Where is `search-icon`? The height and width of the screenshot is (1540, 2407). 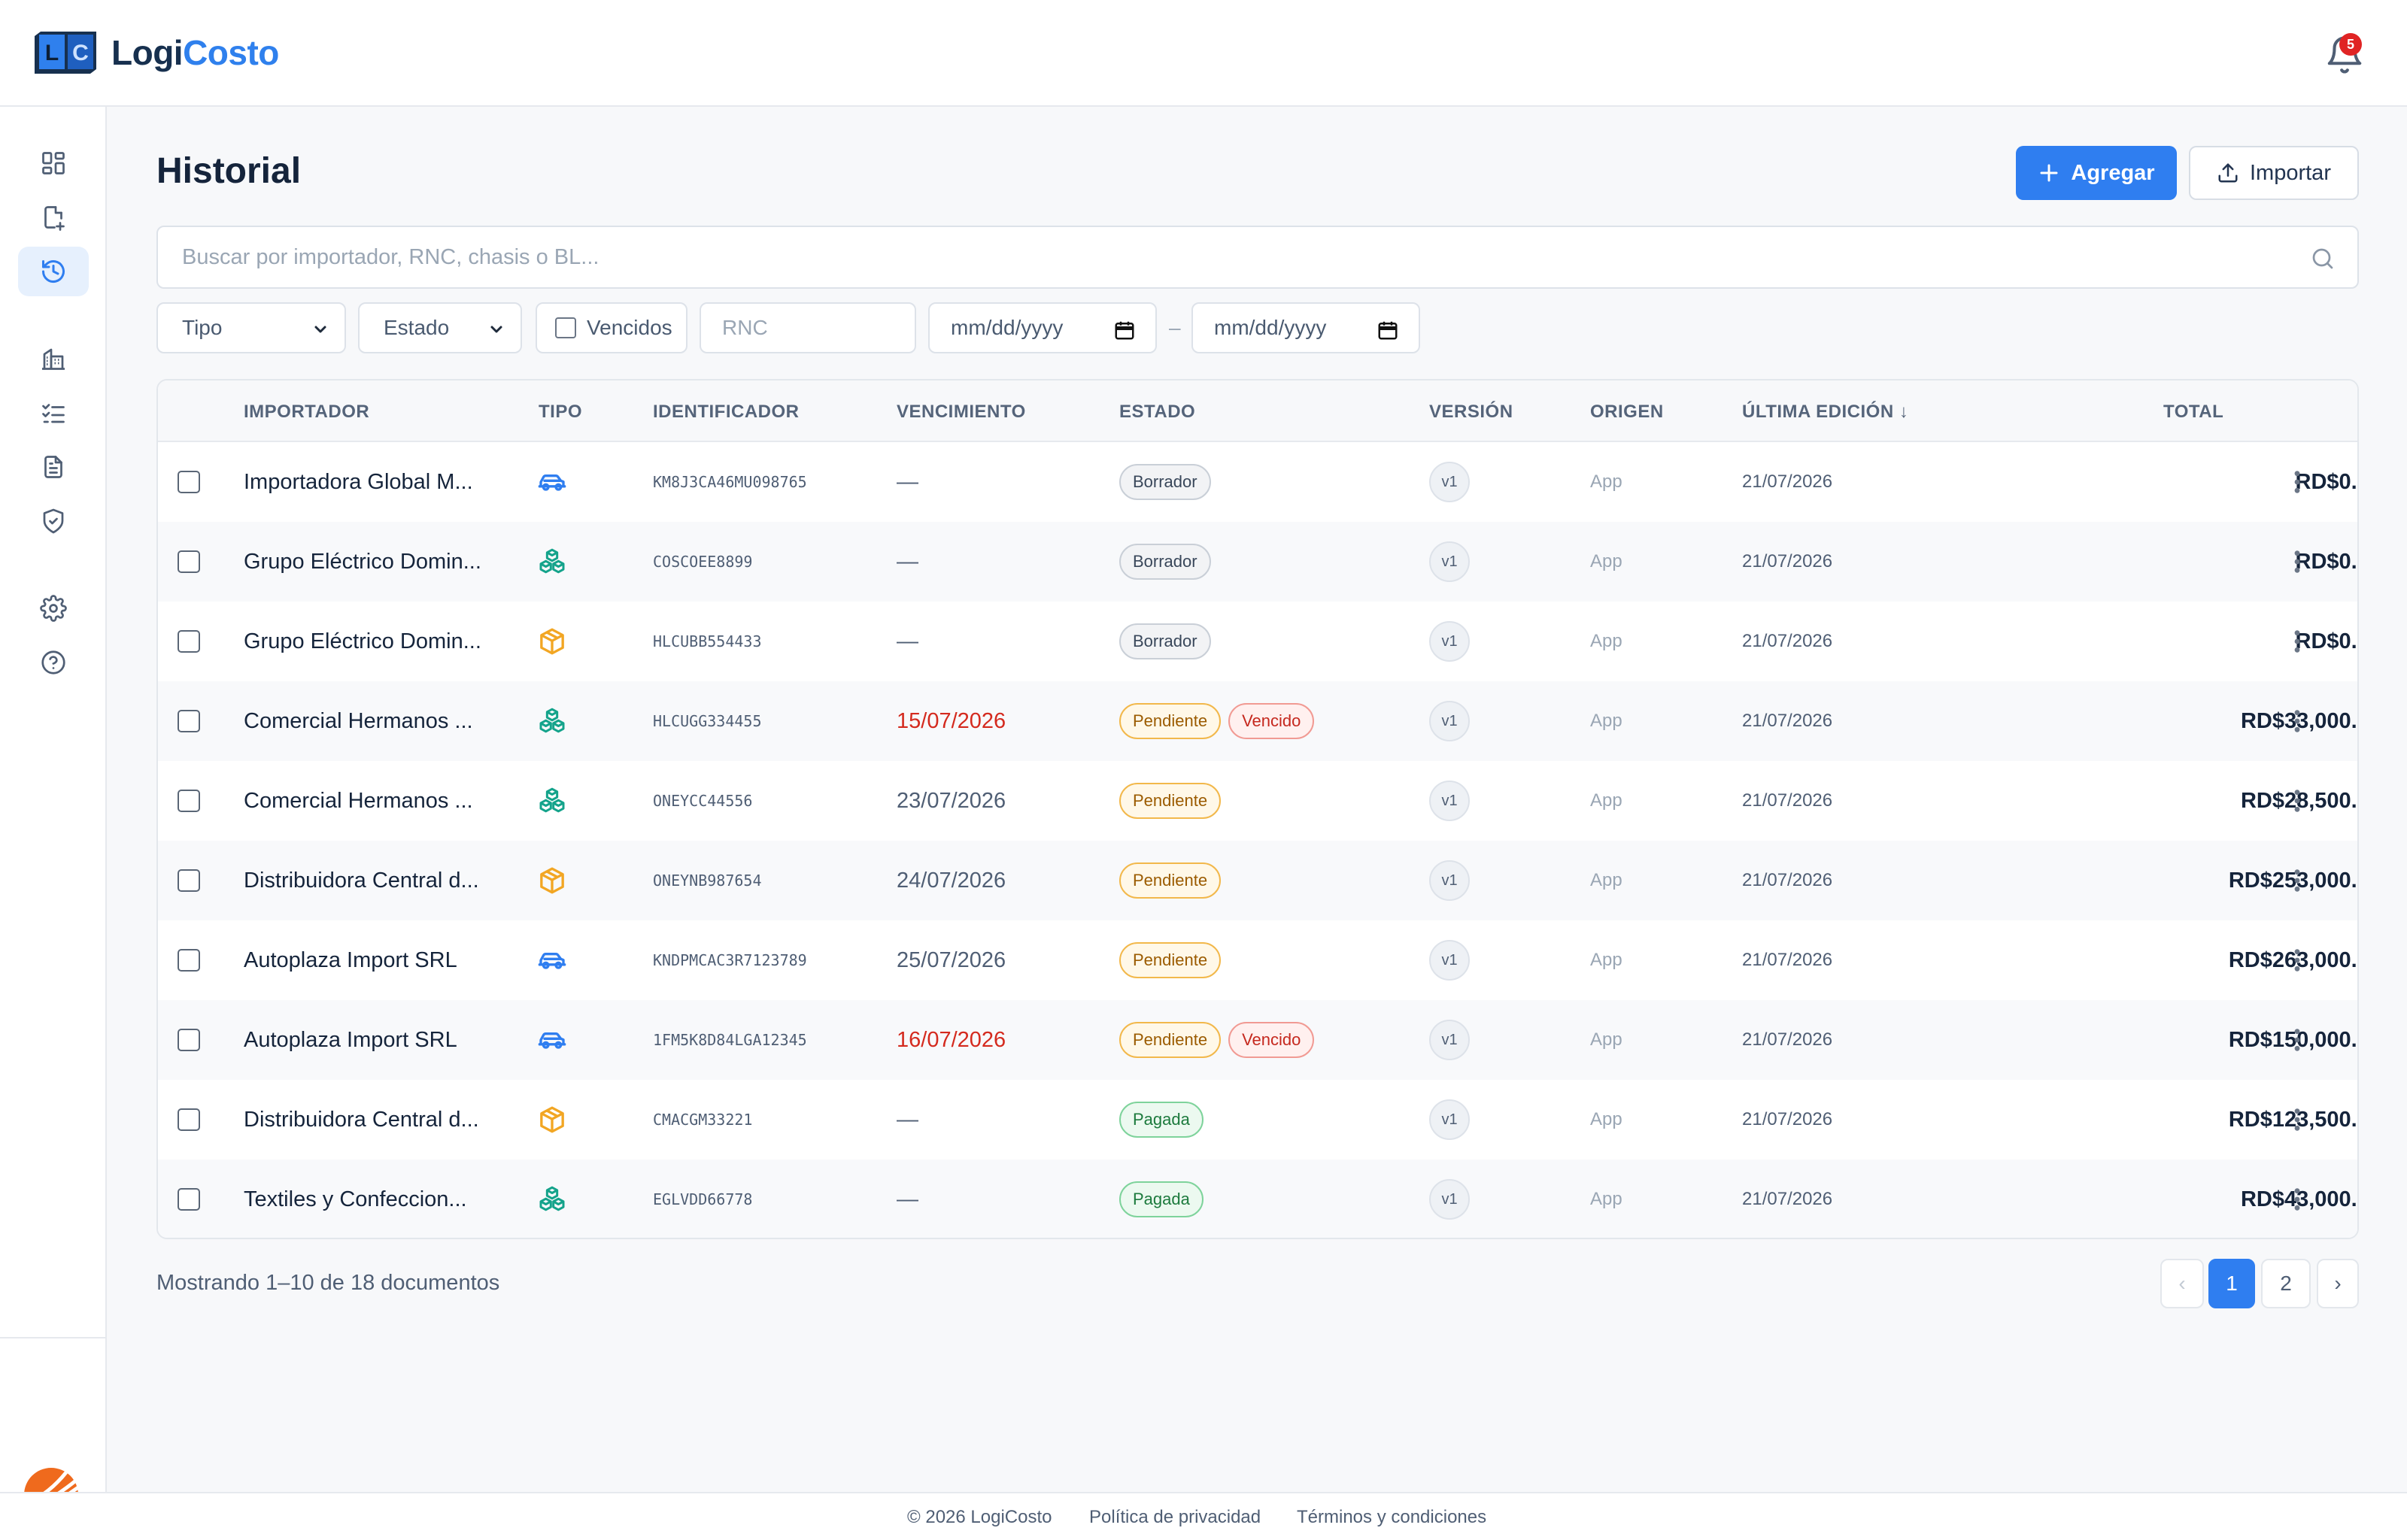
search-icon is located at coordinates (2322, 258).